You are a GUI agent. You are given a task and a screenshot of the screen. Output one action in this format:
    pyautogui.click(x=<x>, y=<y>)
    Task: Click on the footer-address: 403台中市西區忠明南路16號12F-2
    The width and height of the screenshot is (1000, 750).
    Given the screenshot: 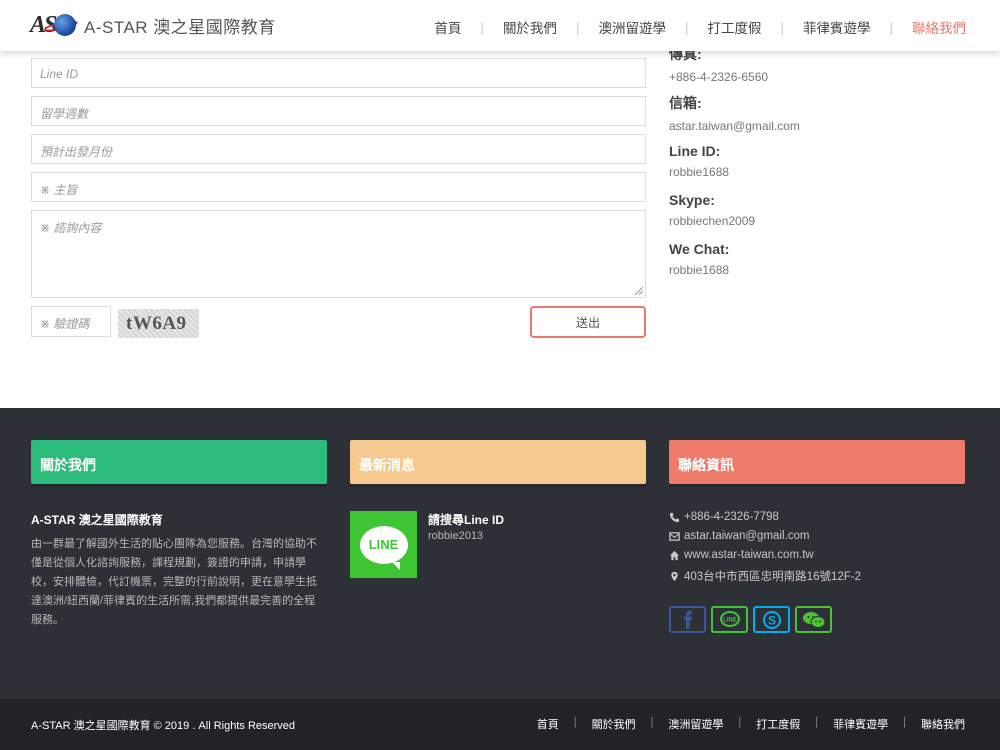 What is the action you would take?
    pyautogui.click(x=765, y=576)
    